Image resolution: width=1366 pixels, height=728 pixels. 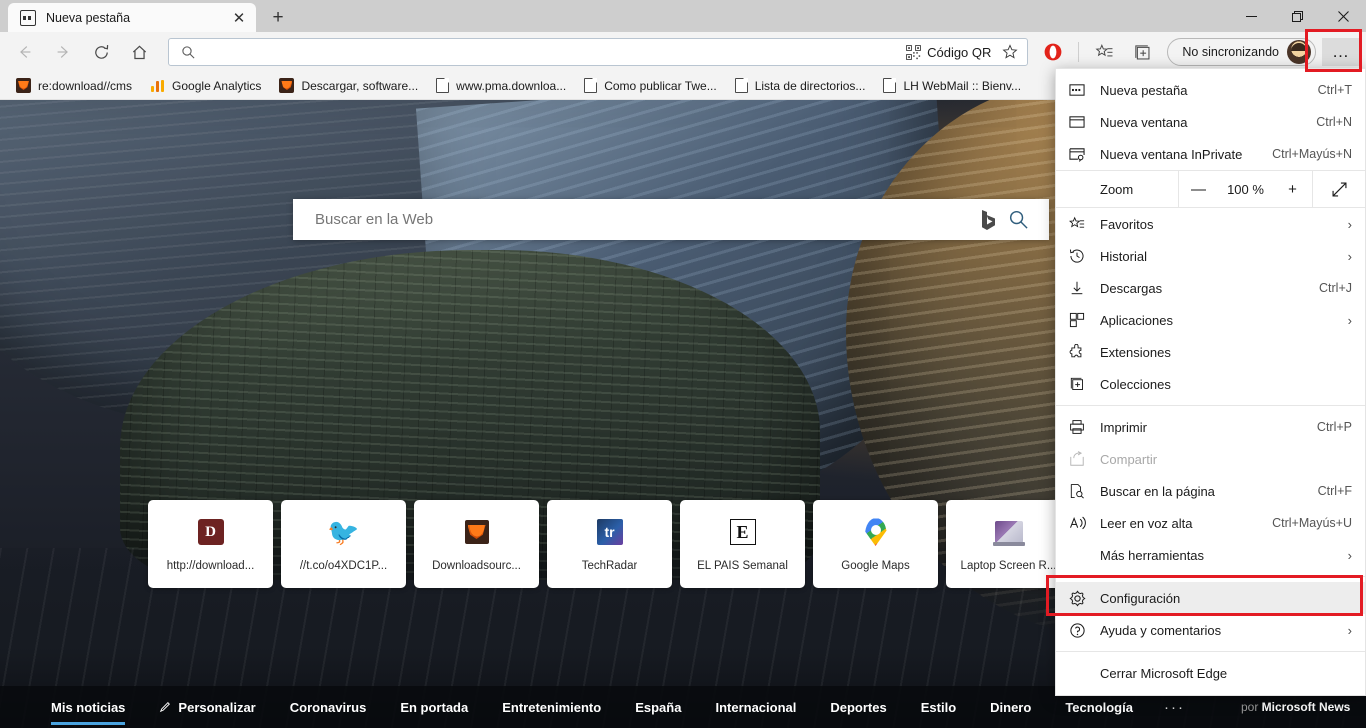 What do you see at coordinates (1293, 189) in the screenshot?
I see `zoom-in-button: +` at bounding box center [1293, 189].